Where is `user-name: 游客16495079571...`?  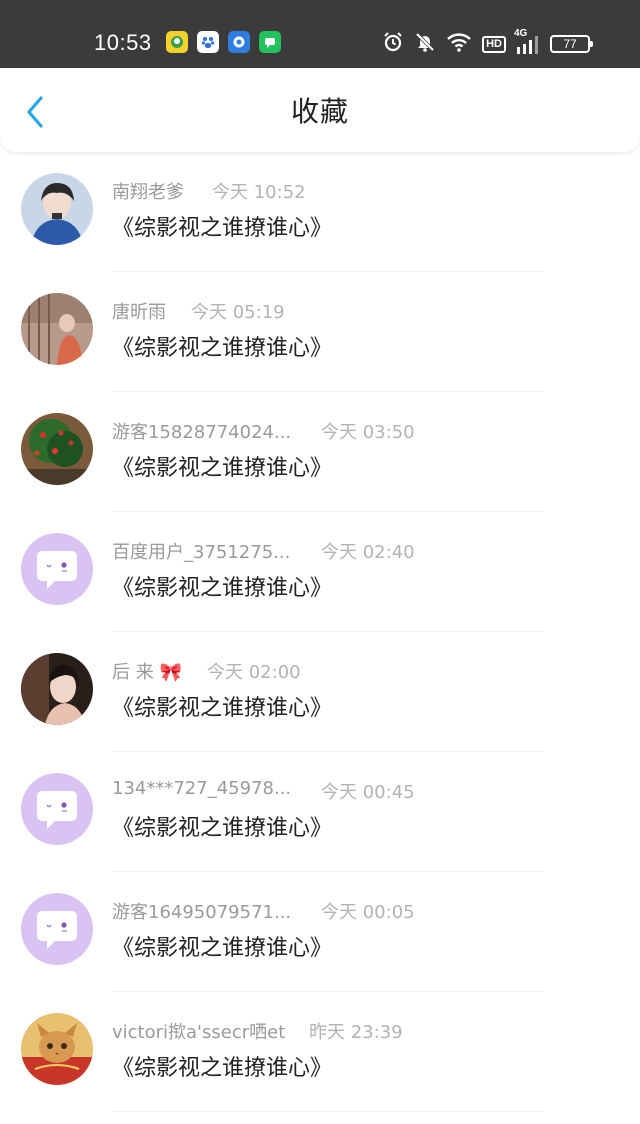 user-name: 游客16495079571... is located at coordinates (202, 912).